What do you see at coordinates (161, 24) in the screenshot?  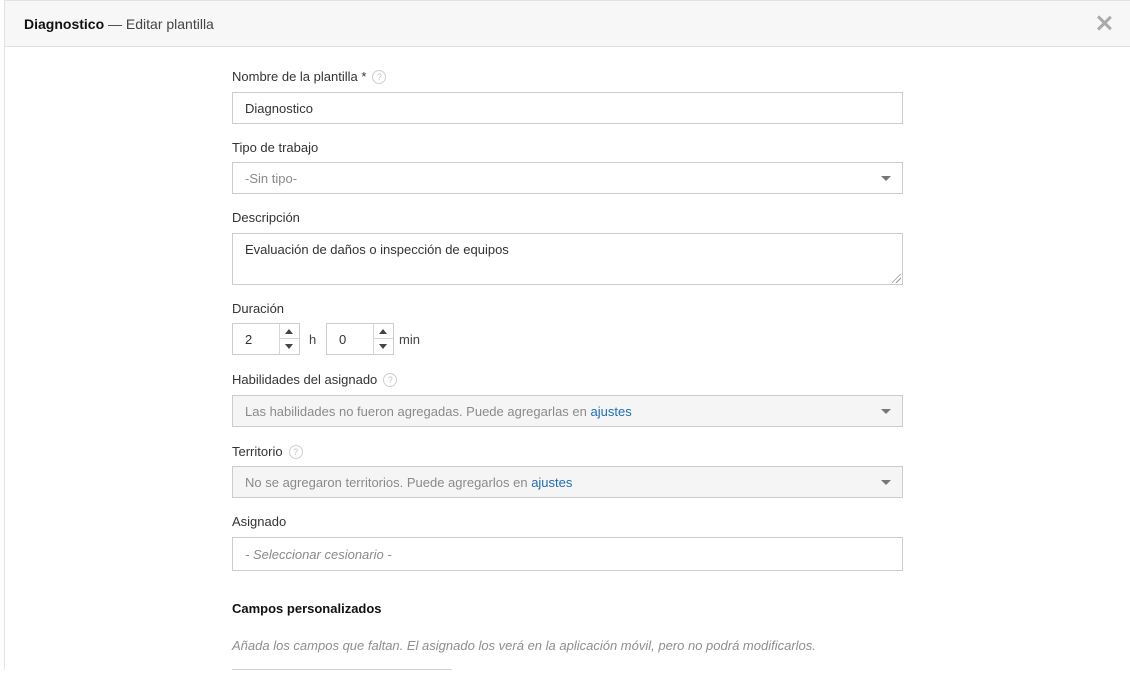 I see `page-subtitle: — Editar plantilla` at bounding box center [161, 24].